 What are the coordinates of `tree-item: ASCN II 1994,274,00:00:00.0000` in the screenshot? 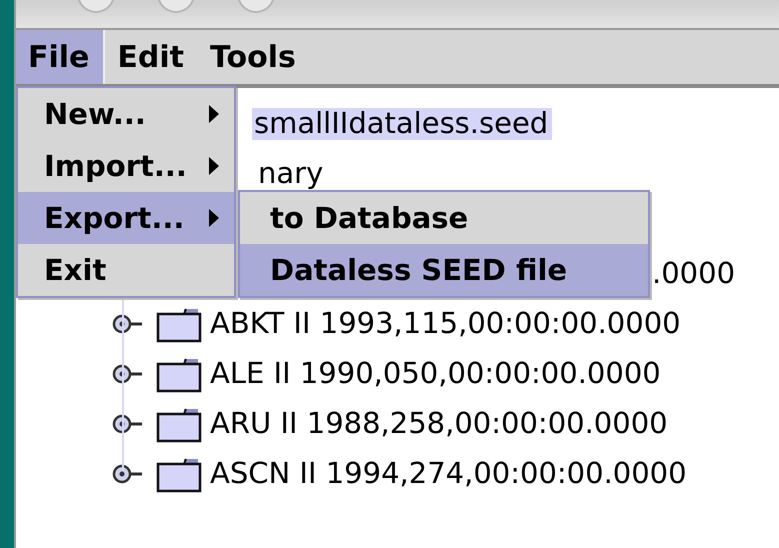 It's located at (449, 474).